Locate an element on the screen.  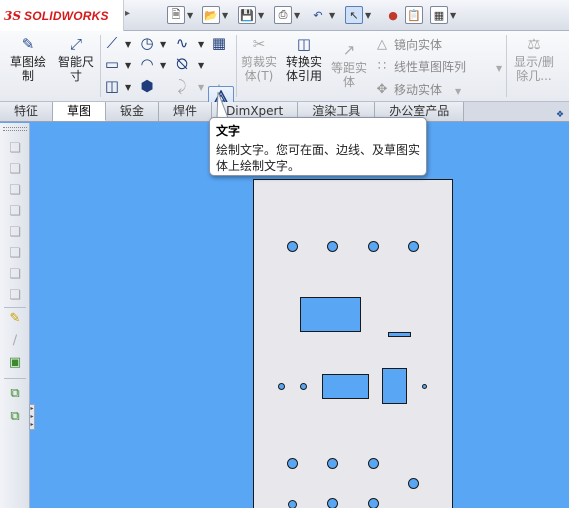
slot-dropdown-icon: ▼ is located at coordinates (128, 87).